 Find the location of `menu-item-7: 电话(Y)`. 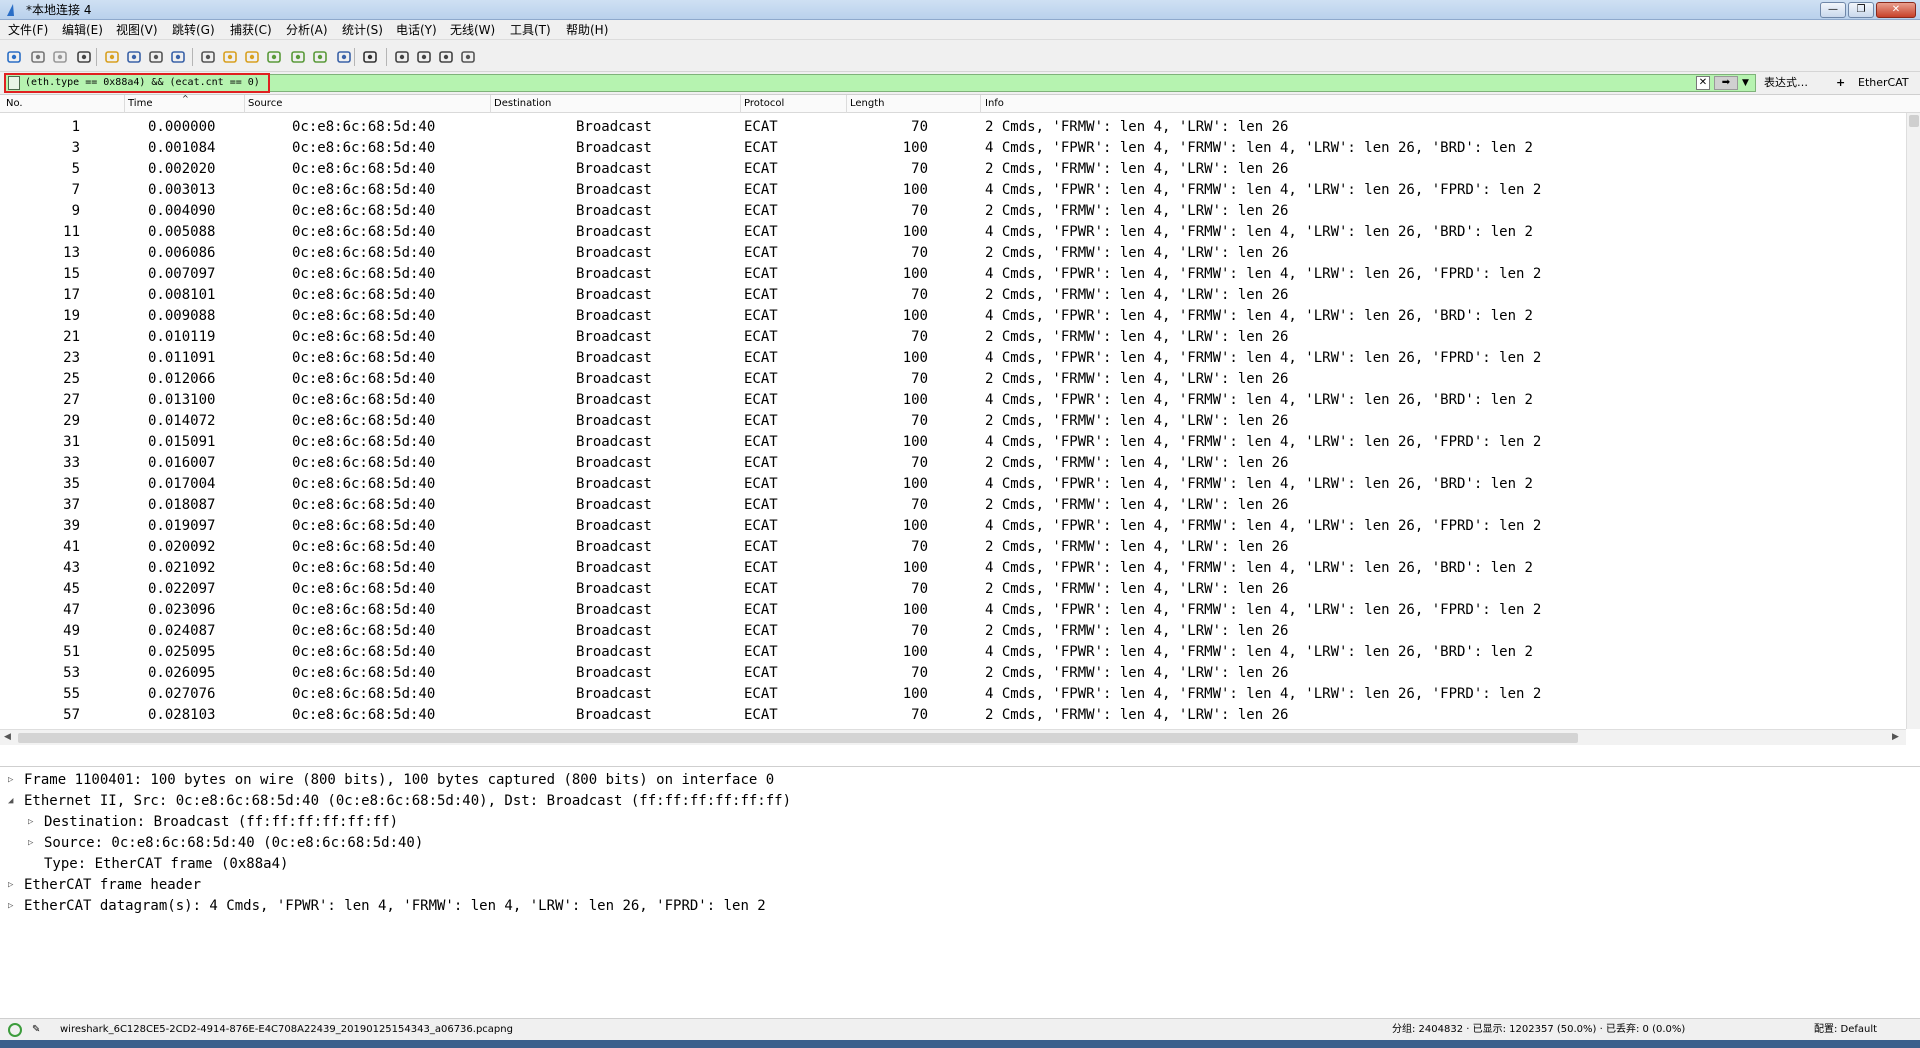

menu-item-7: 电话(Y) is located at coordinates (416, 30).